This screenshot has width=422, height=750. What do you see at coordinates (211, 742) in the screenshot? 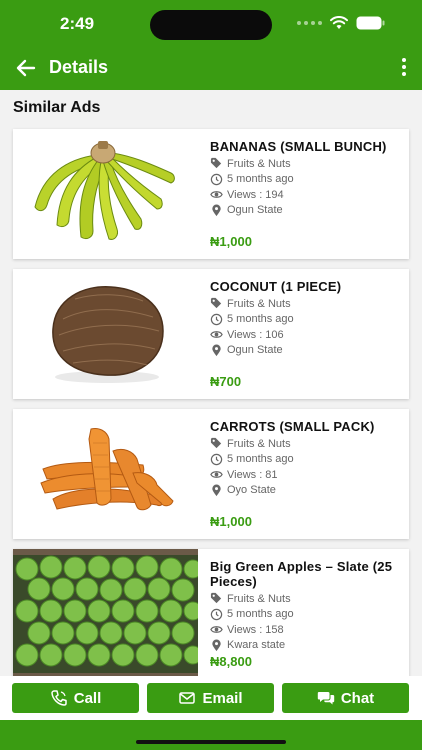
I see `home-indicator` at bounding box center [211, 742].